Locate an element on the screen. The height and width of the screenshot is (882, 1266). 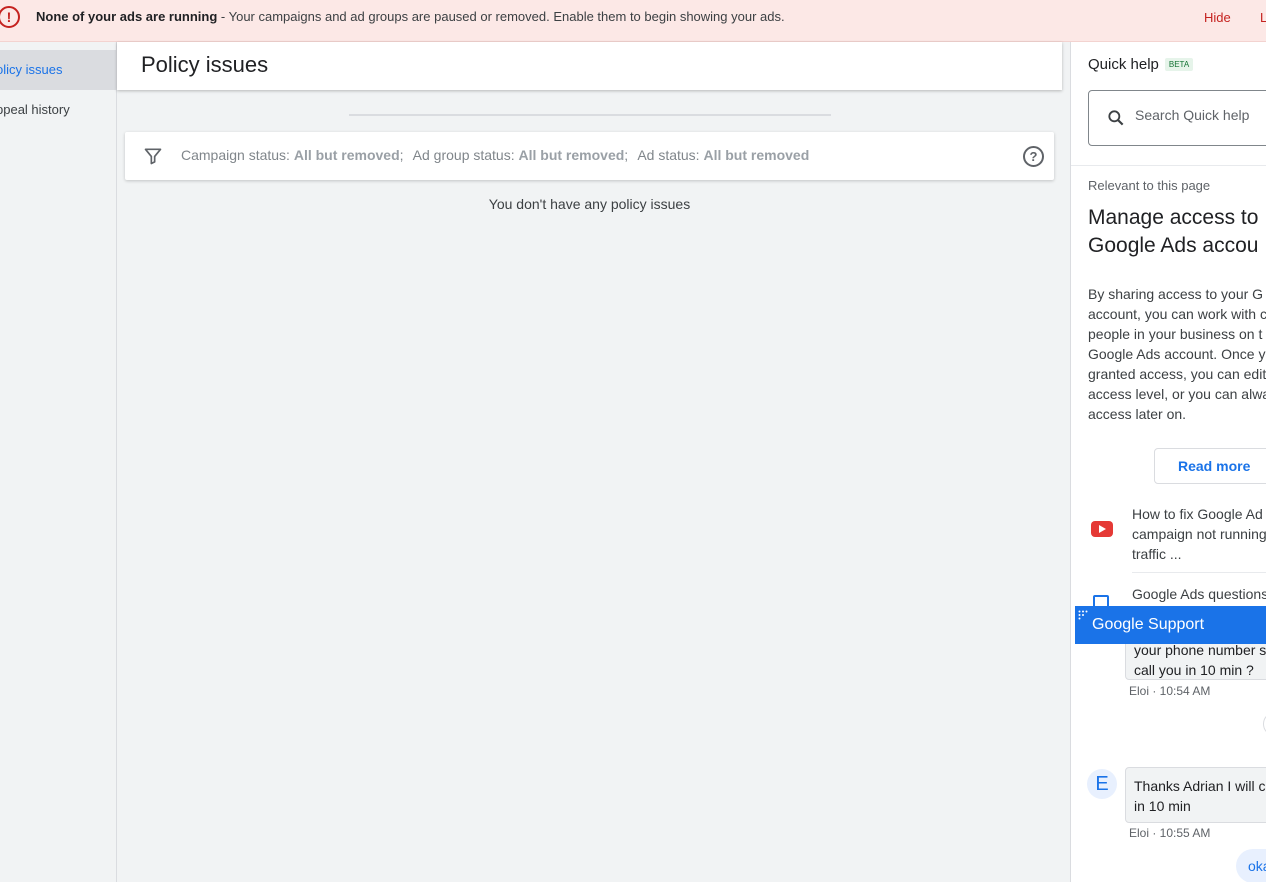
video-title-line: How to fix Google Ad is located at coordinates (1197, 514).